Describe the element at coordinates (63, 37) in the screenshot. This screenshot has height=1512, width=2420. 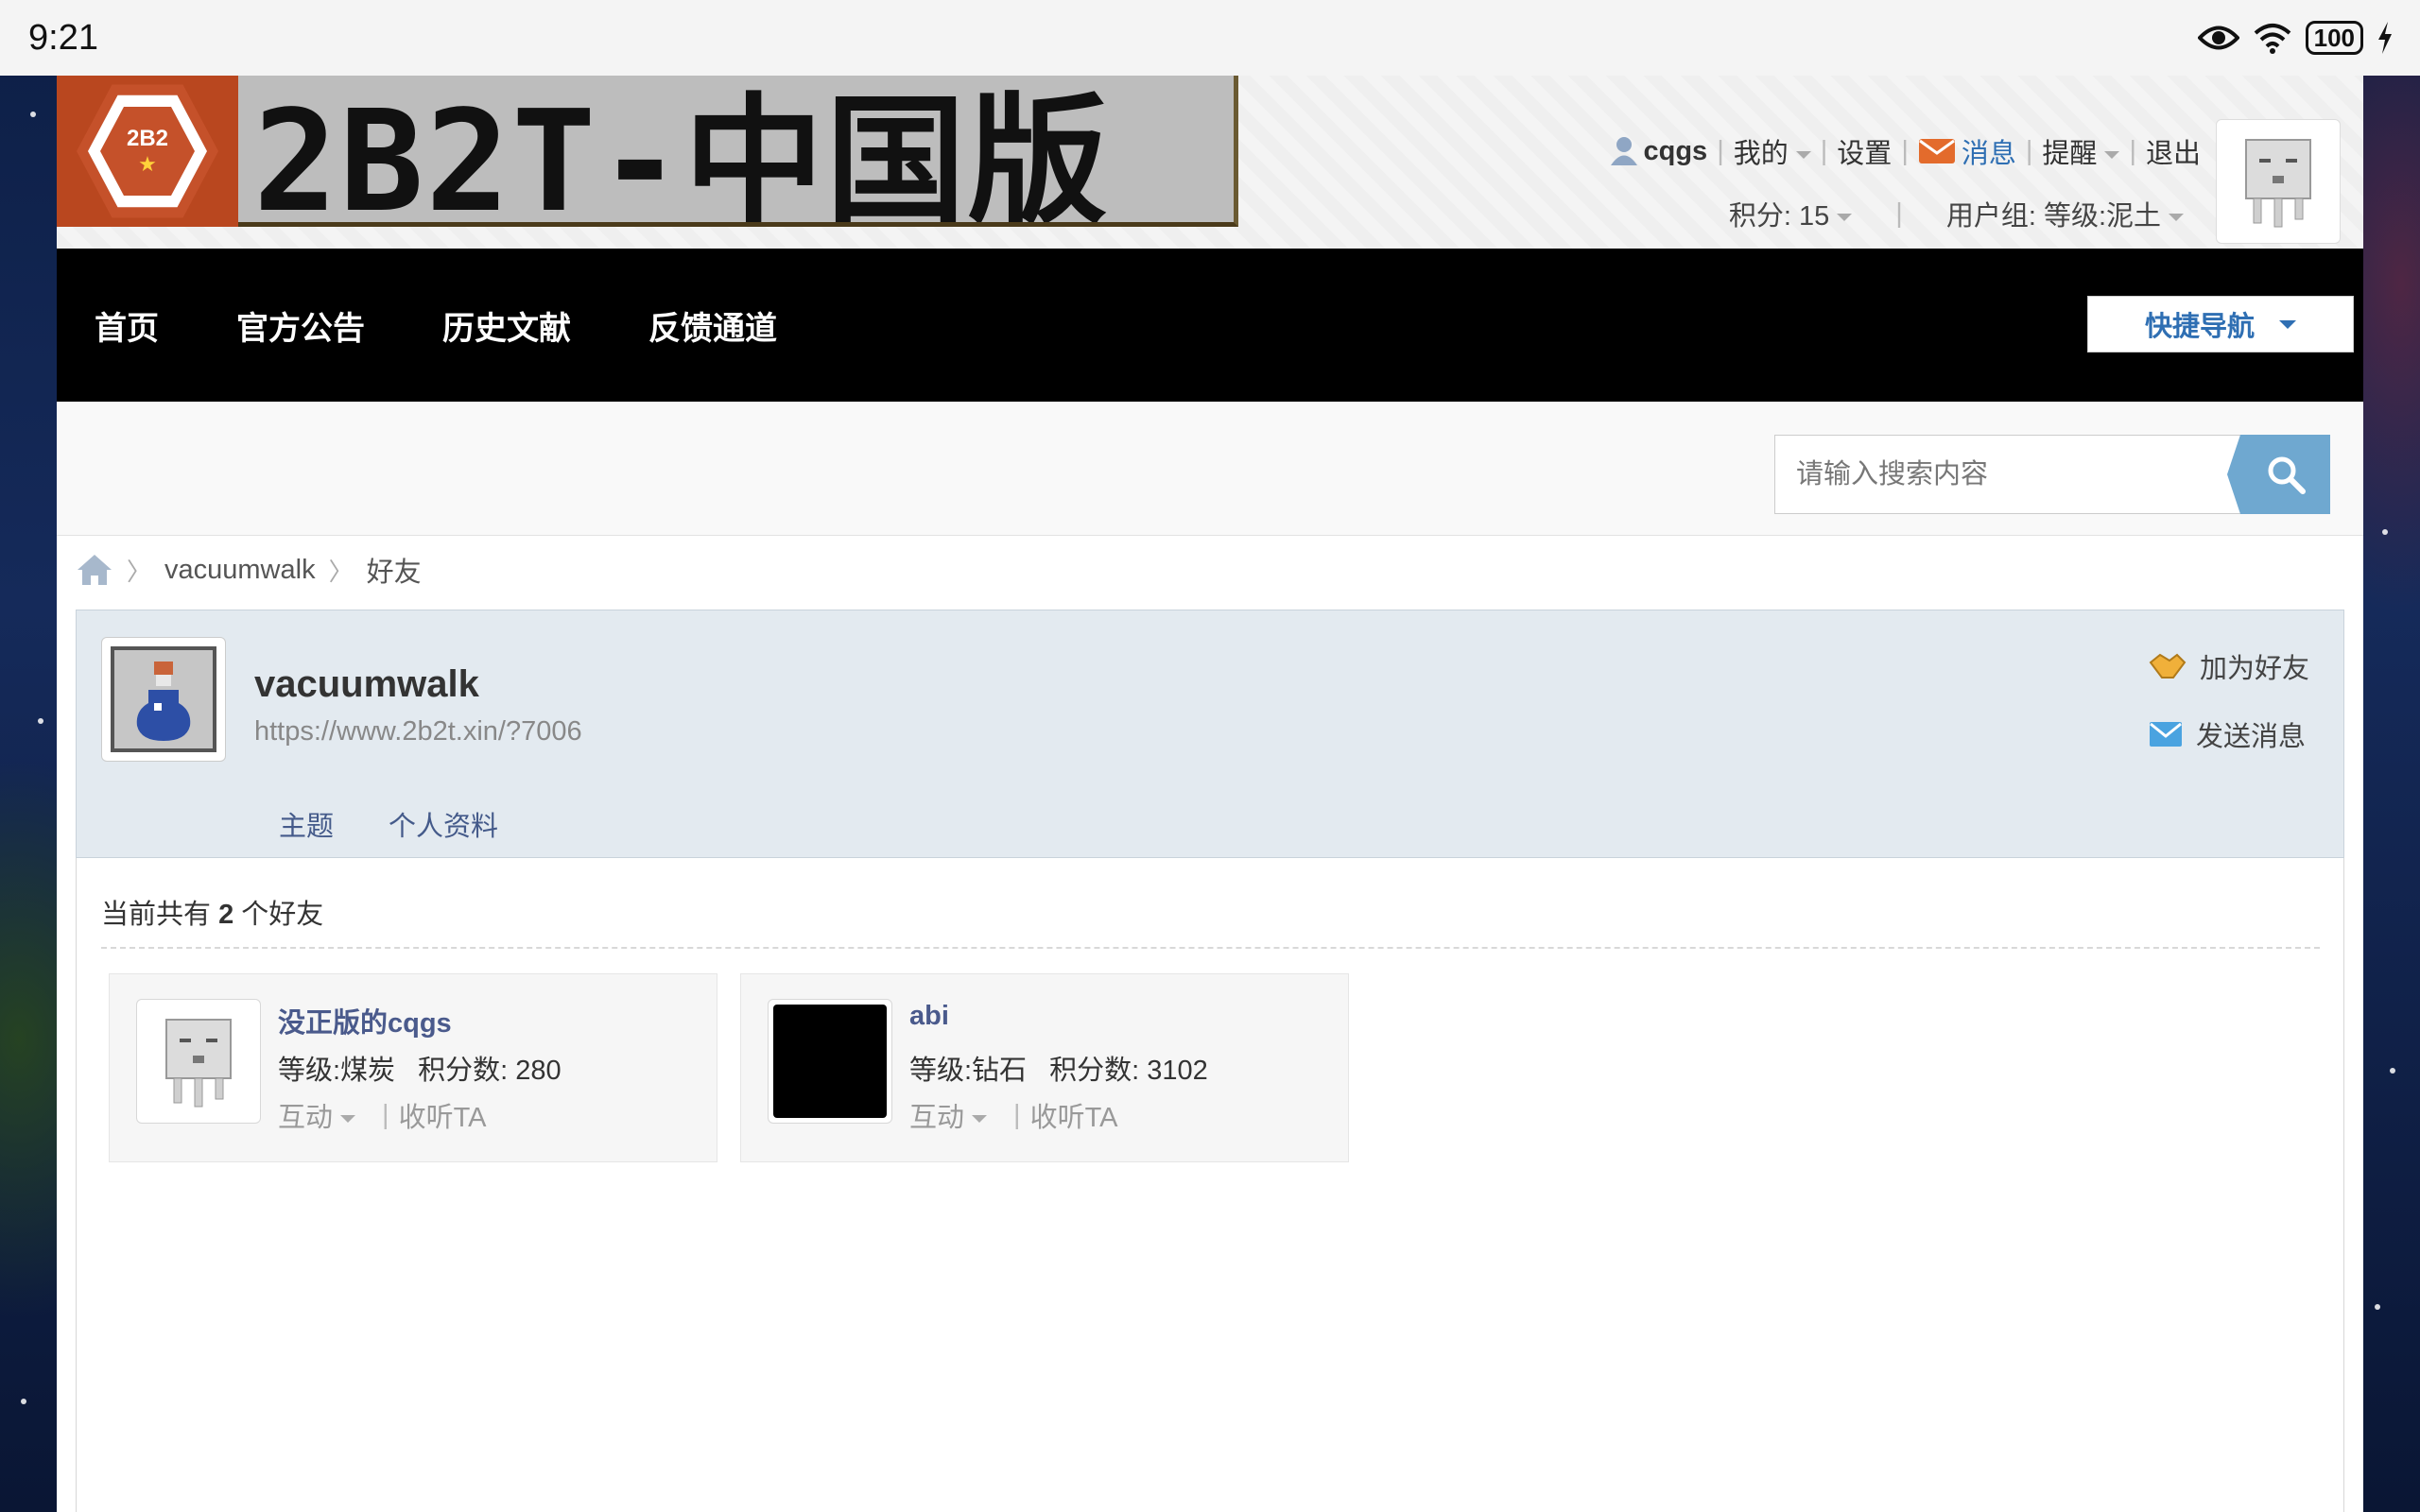
I see `status-time: 9:21` at that location.